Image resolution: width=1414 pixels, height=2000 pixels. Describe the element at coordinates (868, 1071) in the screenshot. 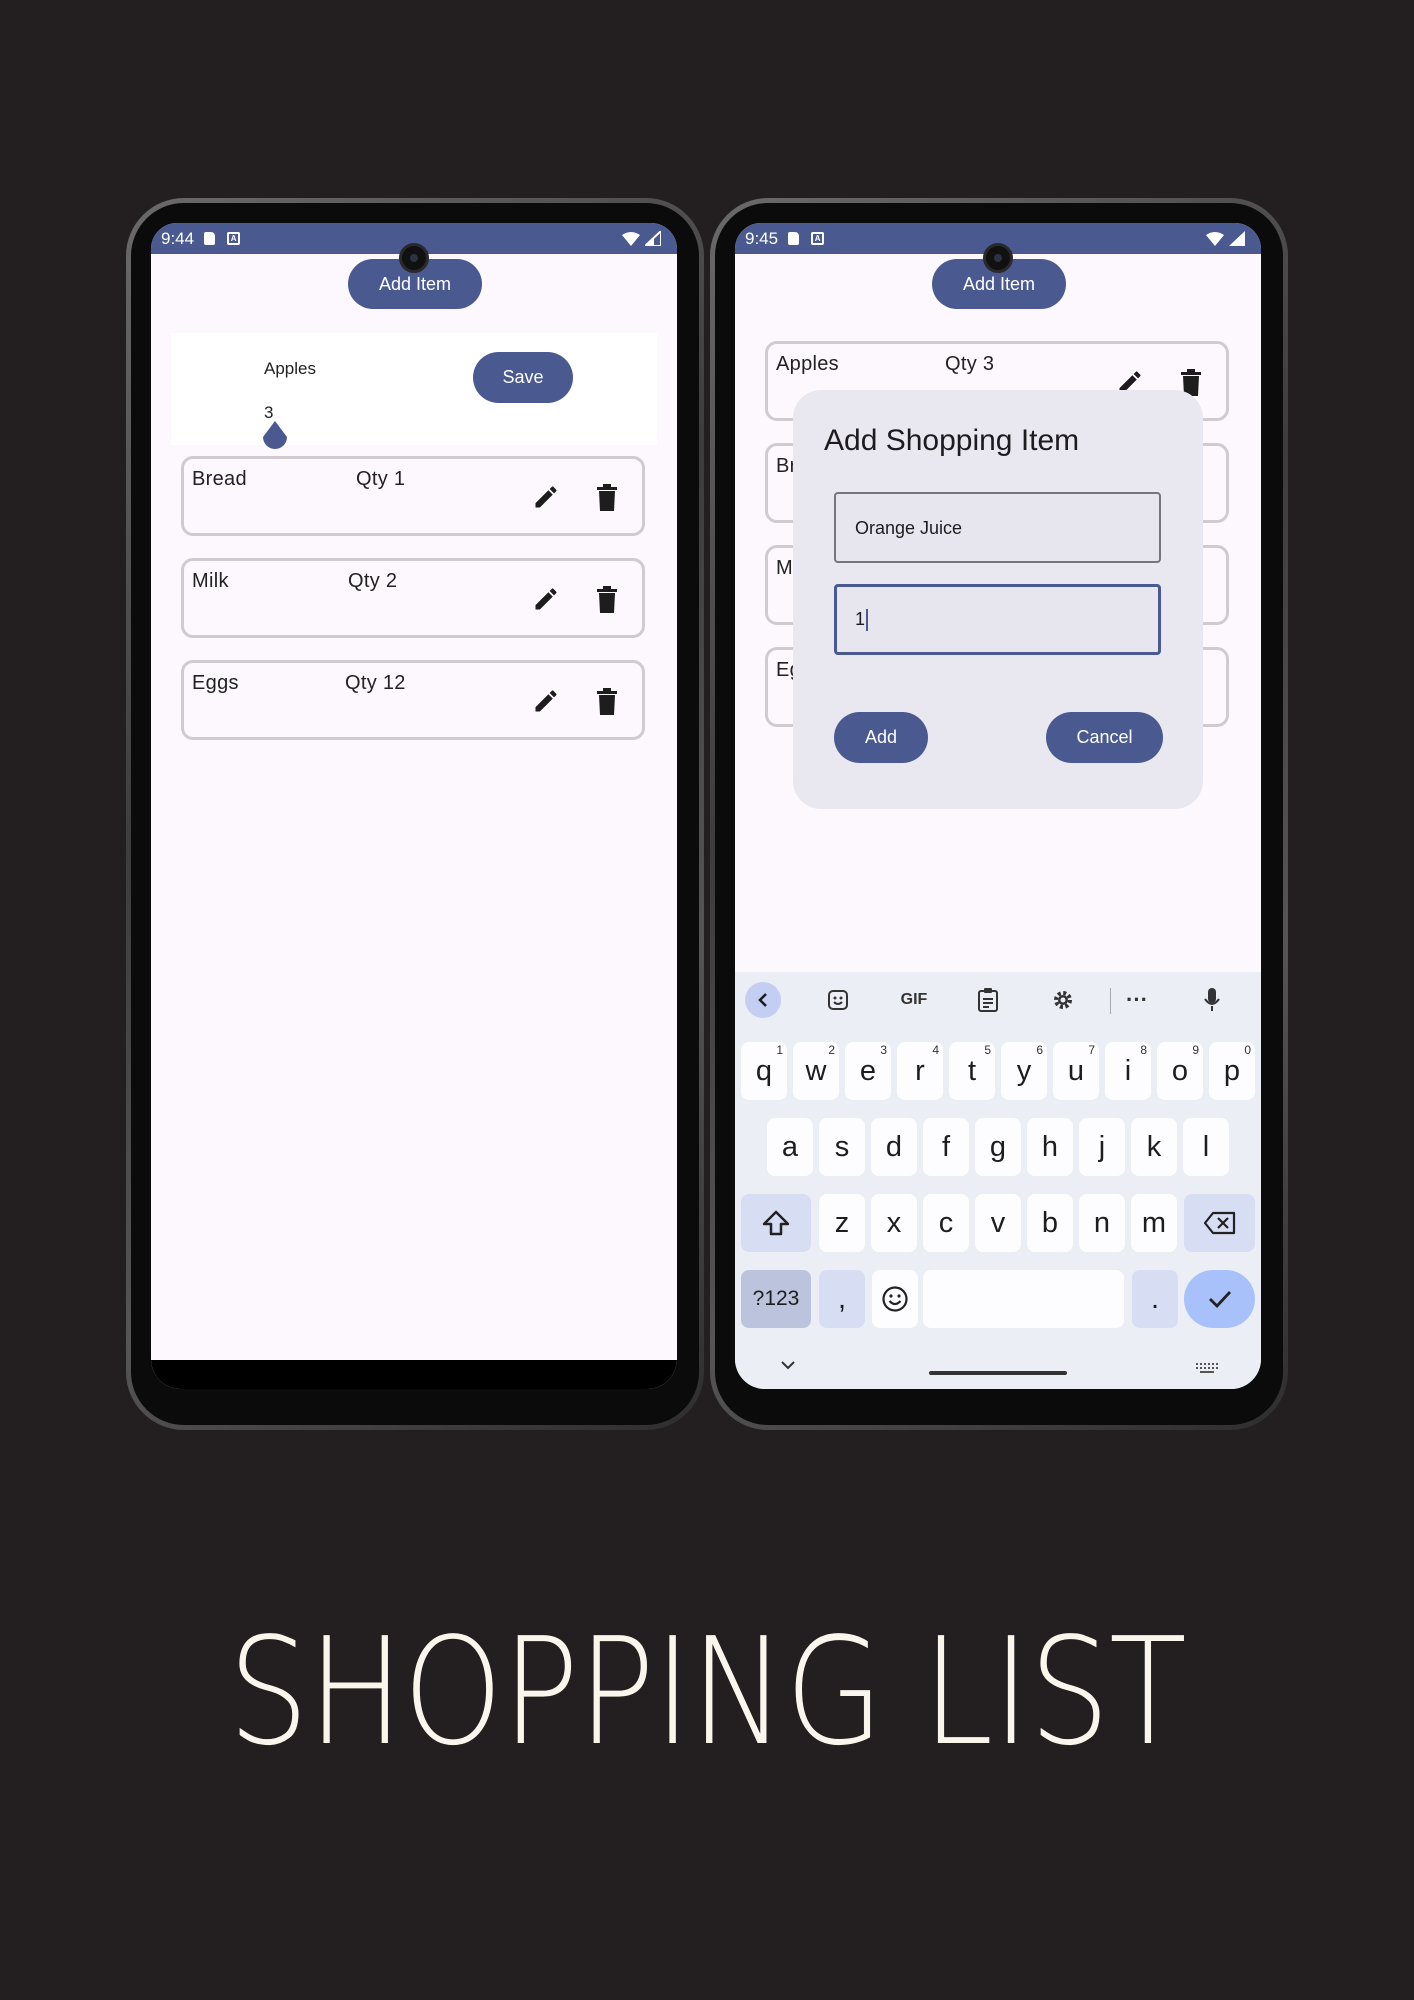

I see `key-e: e3` at that location.